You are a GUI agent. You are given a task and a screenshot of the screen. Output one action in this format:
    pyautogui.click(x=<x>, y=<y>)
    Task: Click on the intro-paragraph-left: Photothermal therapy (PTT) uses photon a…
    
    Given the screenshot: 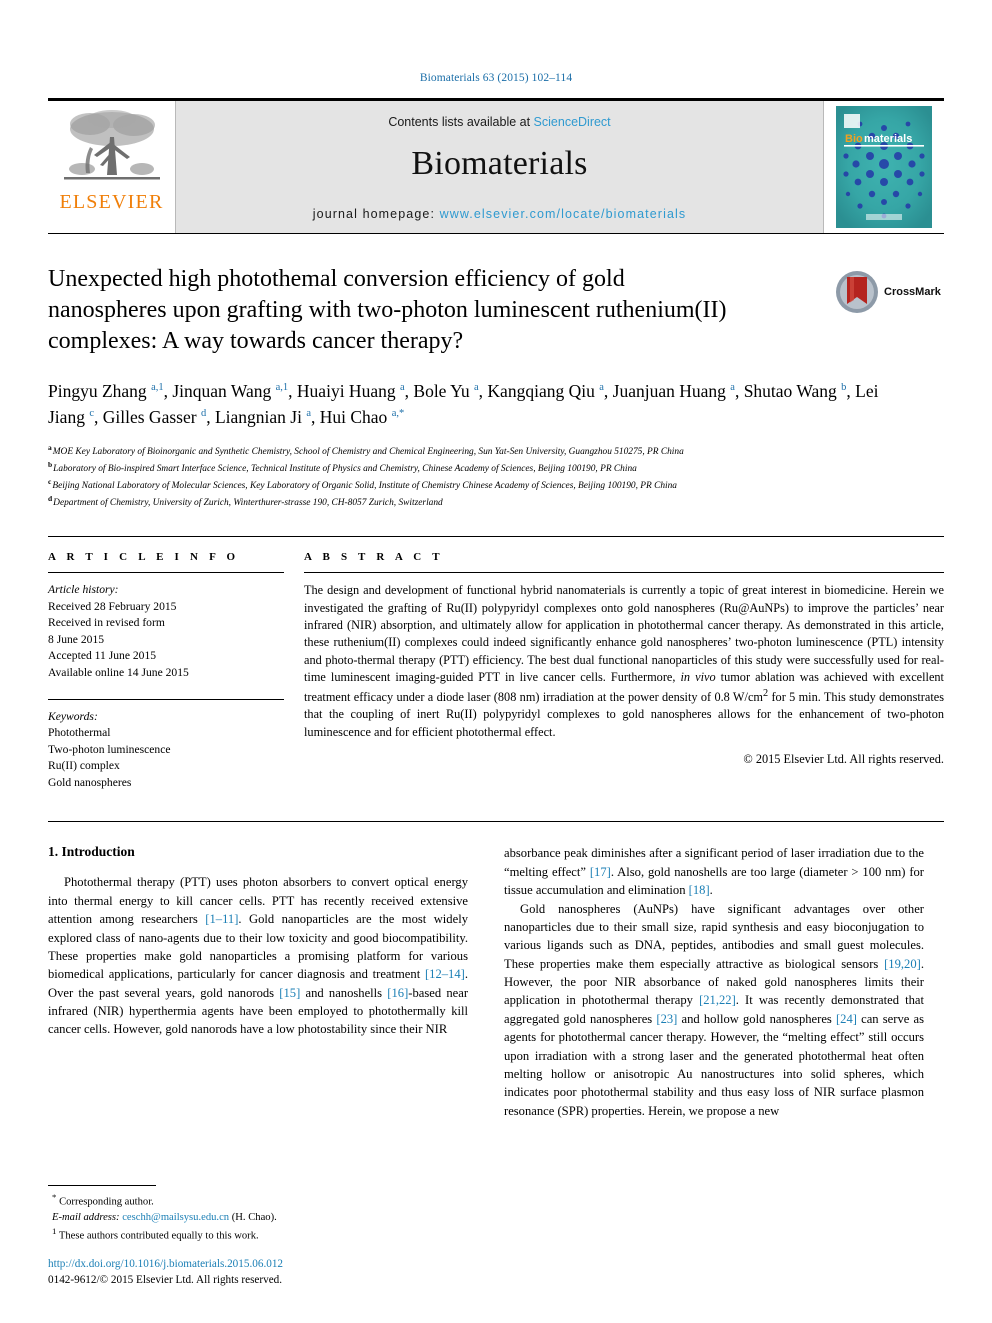 What is the action you would take?
    pyautogui.click(x=258, y=956)
    